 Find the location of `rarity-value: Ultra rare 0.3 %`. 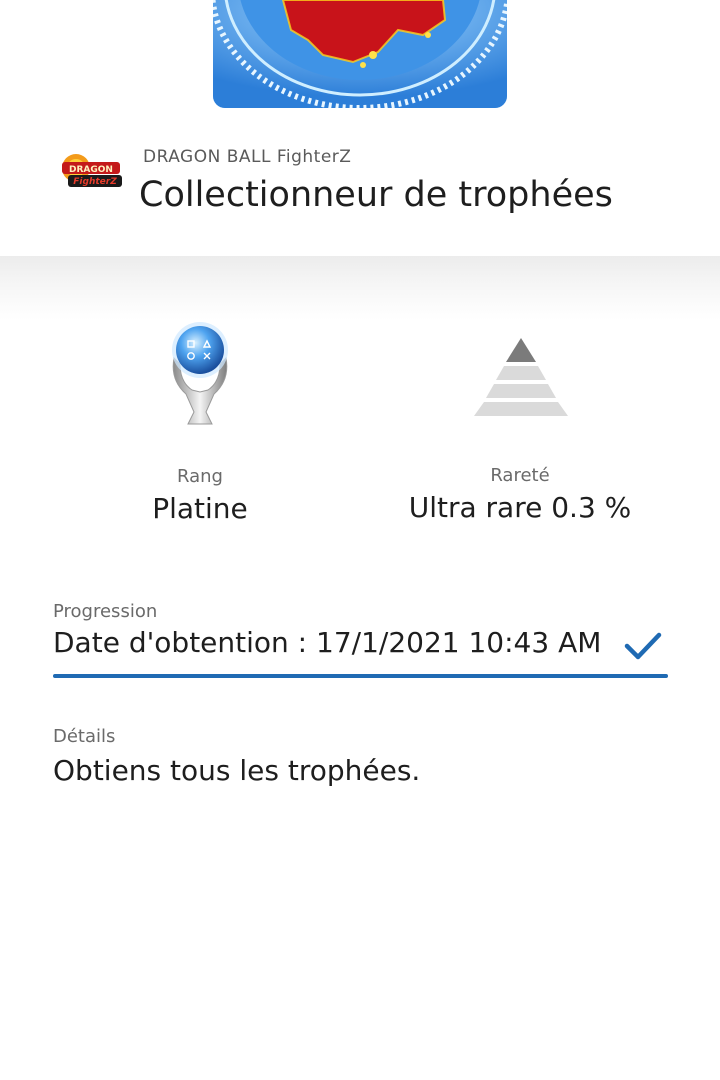

rarity-value: Ultra rare 0.3 % is located at coordinates (520, 507).